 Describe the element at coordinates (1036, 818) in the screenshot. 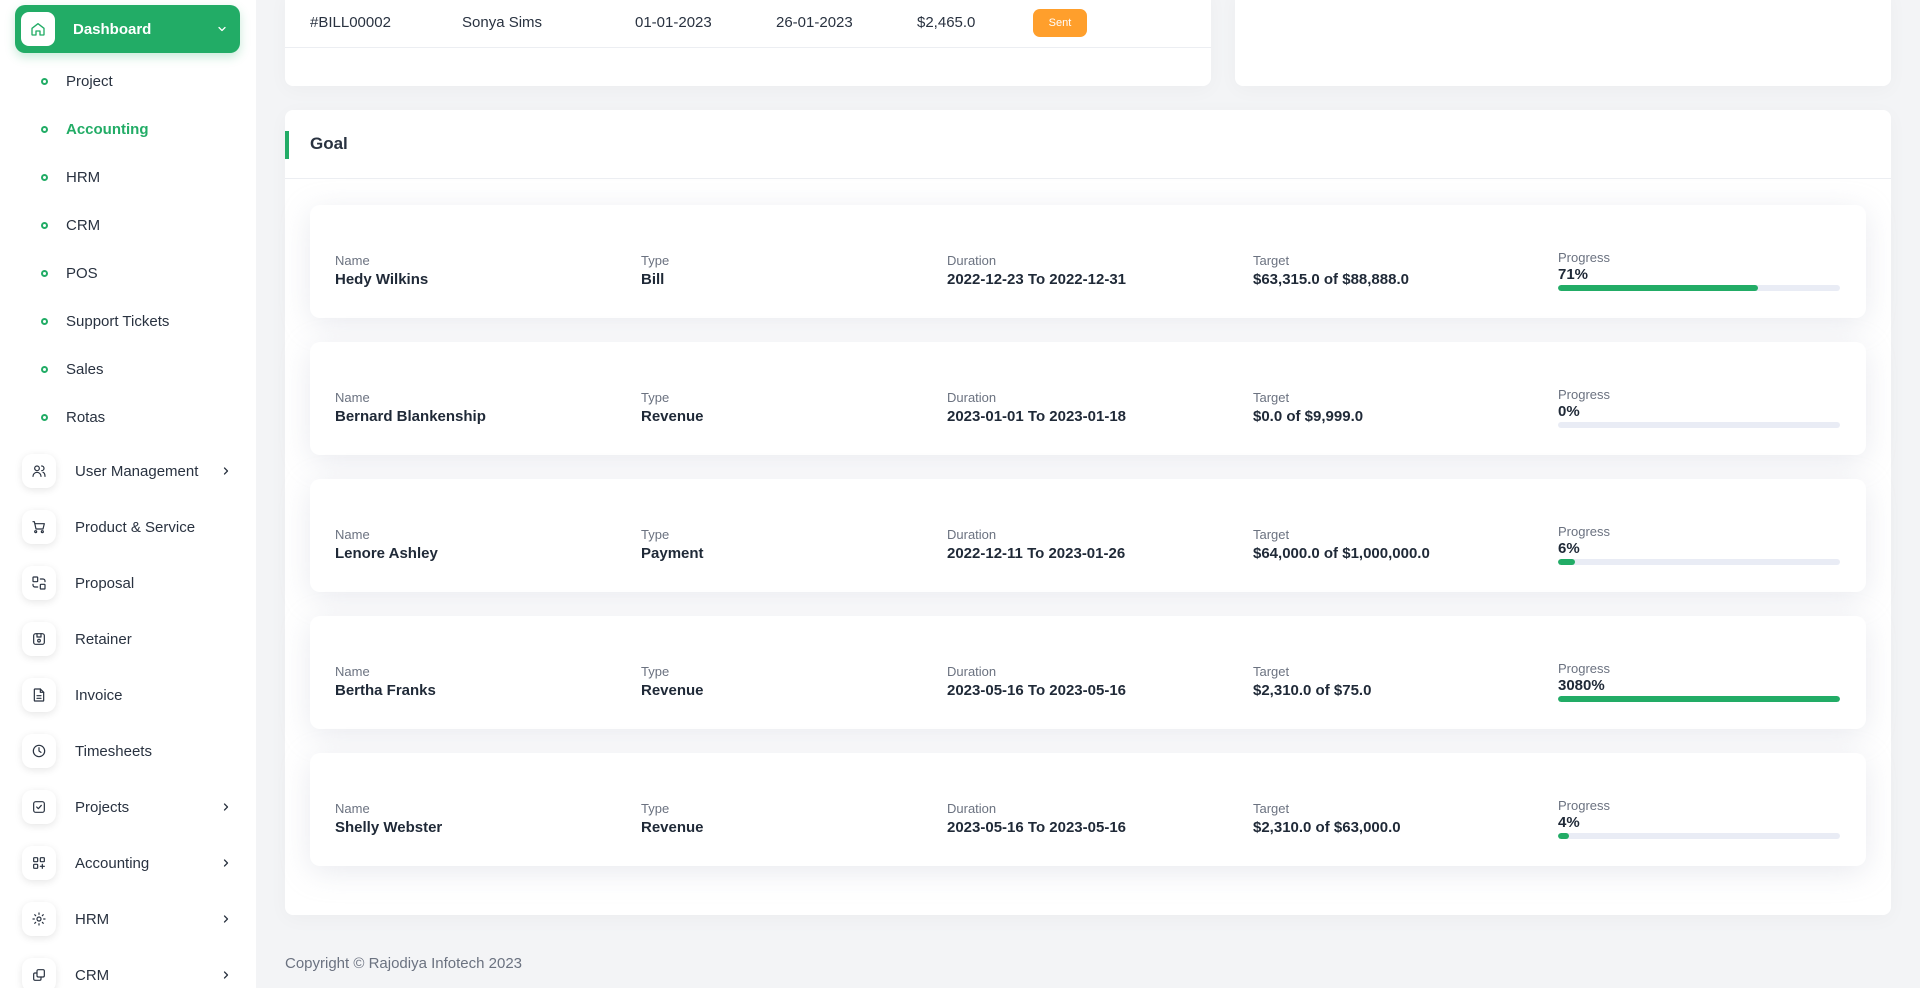

I see `goal-duration-field: Duration 2023-05-16 To 2023-05-16` at that location.